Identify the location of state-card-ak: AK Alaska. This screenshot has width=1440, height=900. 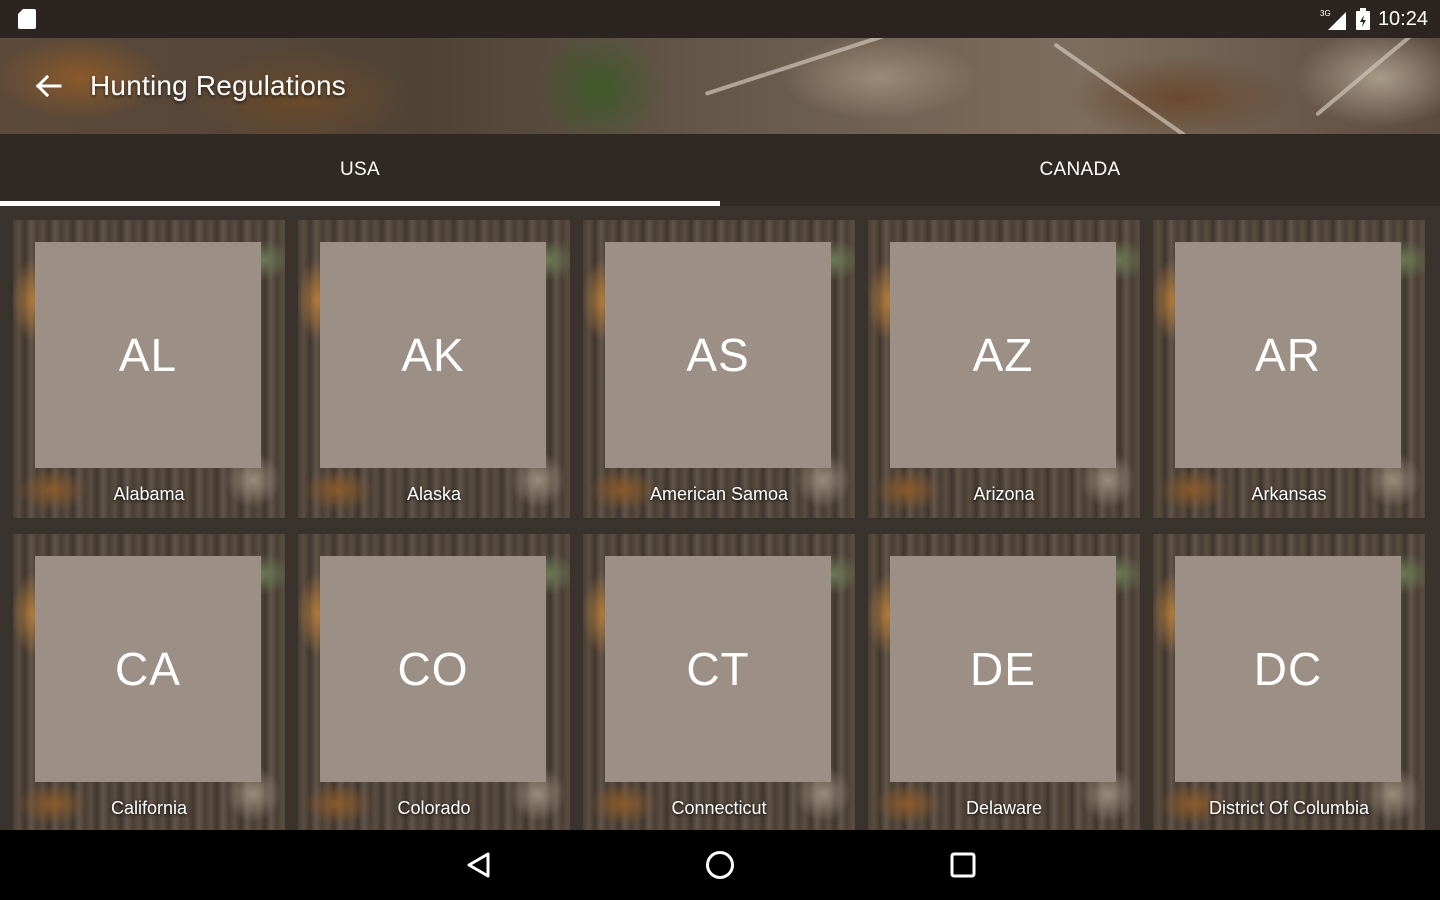
(434, 369).